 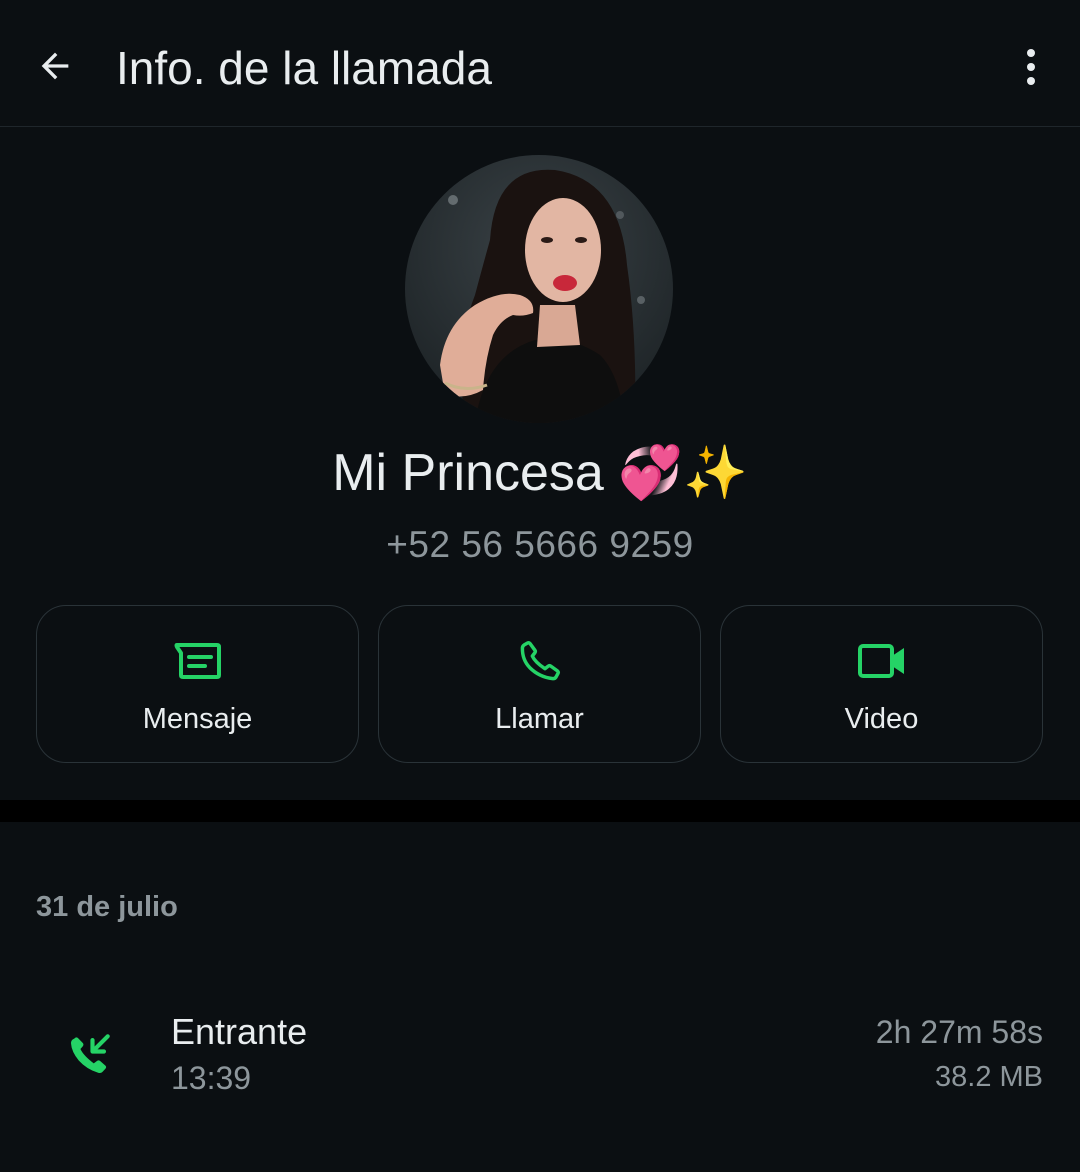 I want to click on contact-name-emoji: 💞✨, so click(x=683, y=473).